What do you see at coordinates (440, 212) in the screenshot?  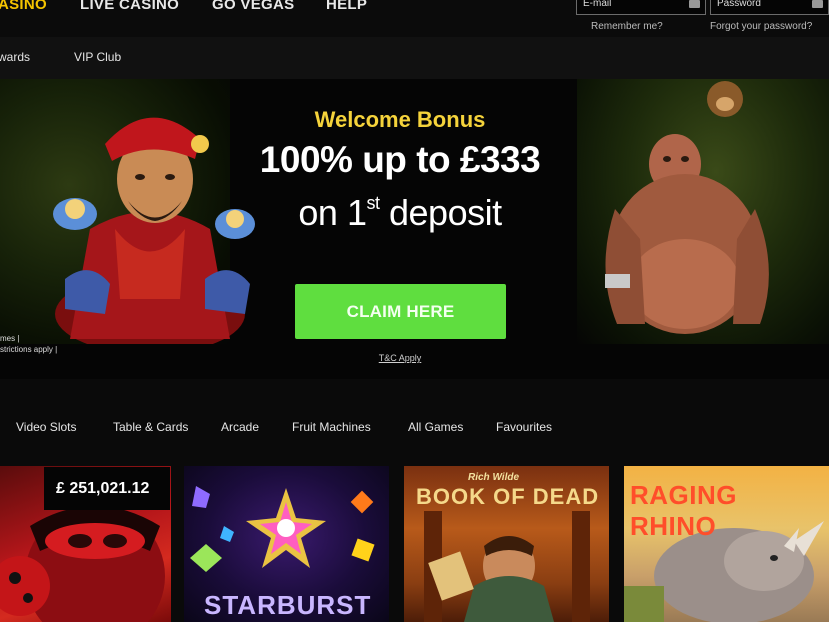 I see `offer-line2-suffix: deposit` at bounding box center [440, 212].